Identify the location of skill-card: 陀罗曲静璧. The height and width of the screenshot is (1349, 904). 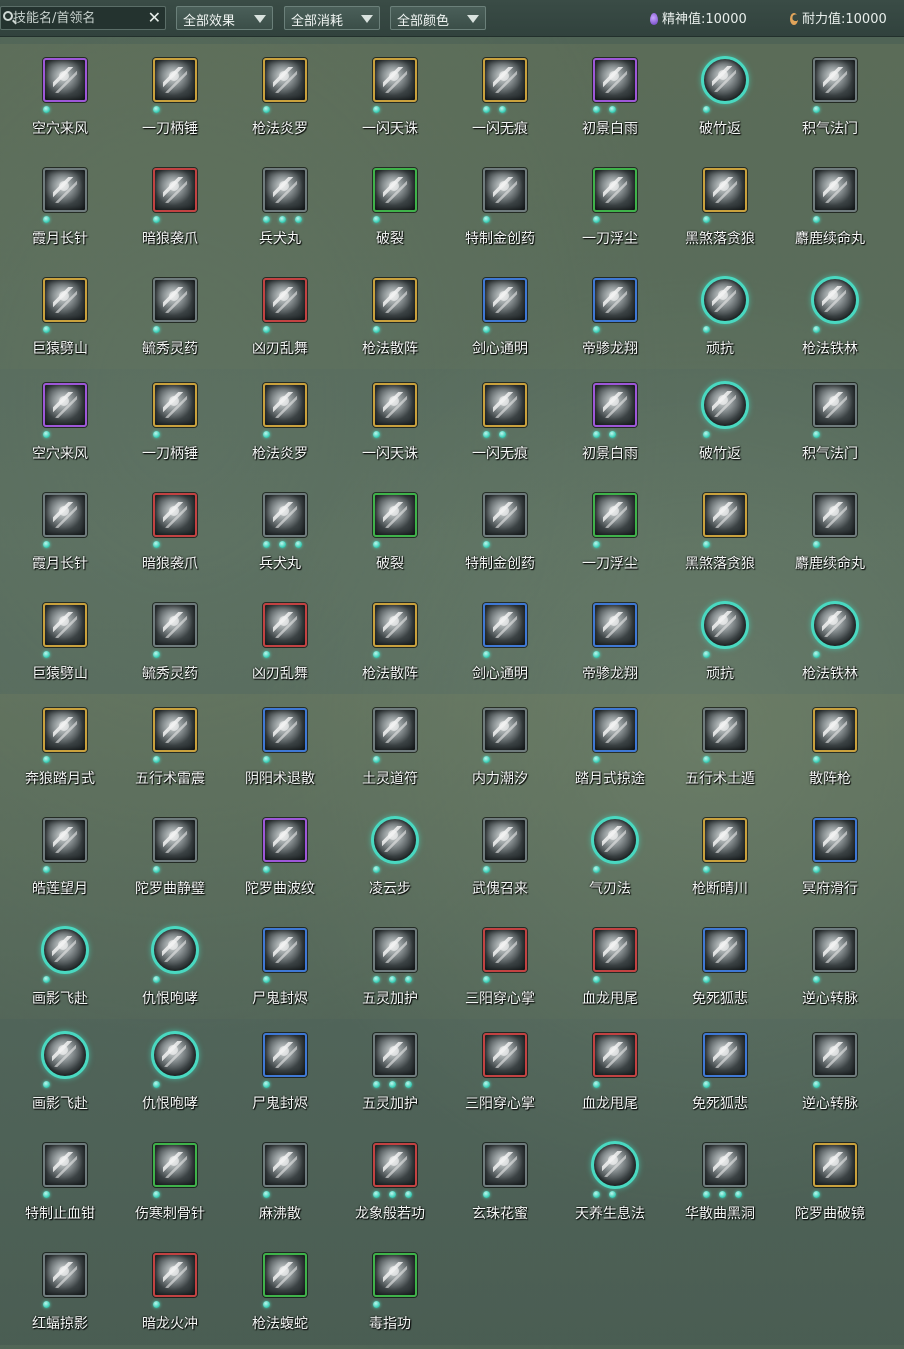
(170, 859).